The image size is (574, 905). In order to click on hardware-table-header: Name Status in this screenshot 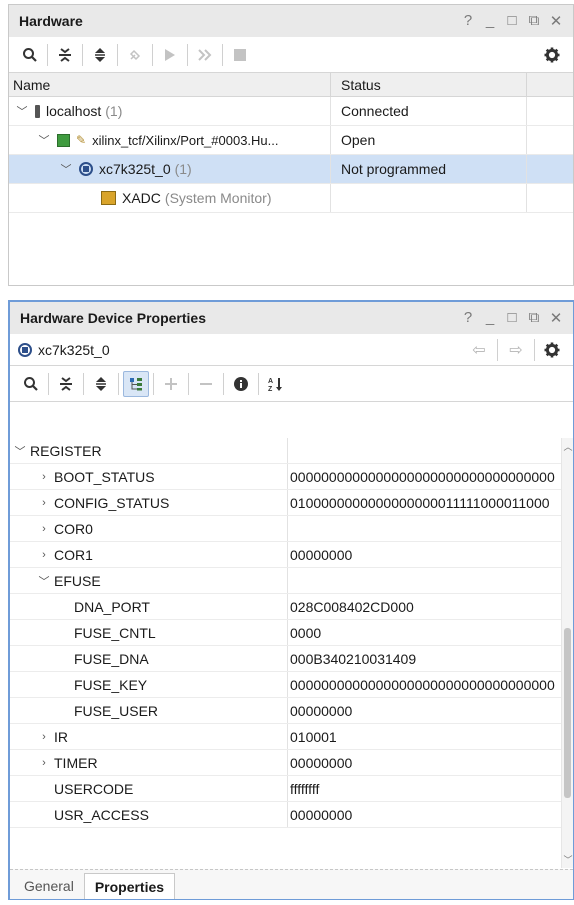, I will do `click(291, 85)`.